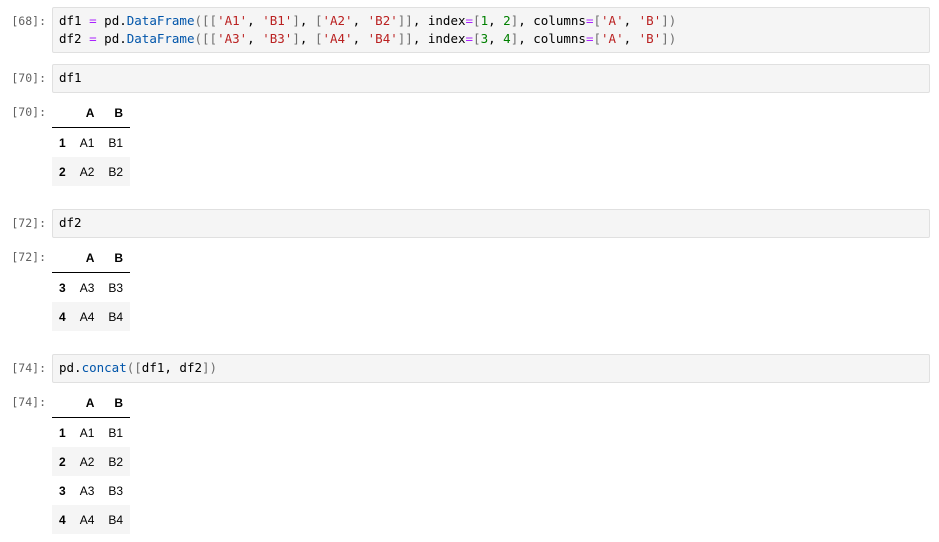 The image size is (939, 542). I want to click on code-line: pd.concat([df1, df2]), so click(491, 368).